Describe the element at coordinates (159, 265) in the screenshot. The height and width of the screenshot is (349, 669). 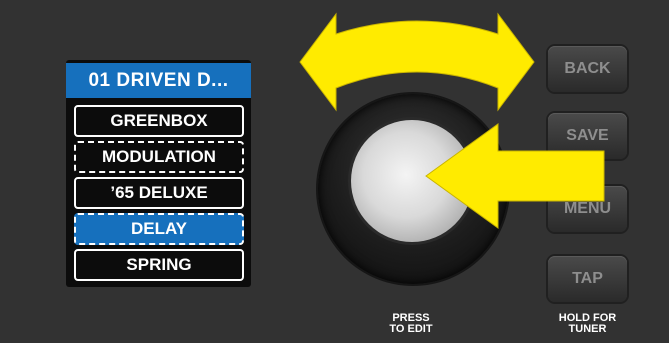
I see `signal-chain-item-spring: SPRING` at that location.